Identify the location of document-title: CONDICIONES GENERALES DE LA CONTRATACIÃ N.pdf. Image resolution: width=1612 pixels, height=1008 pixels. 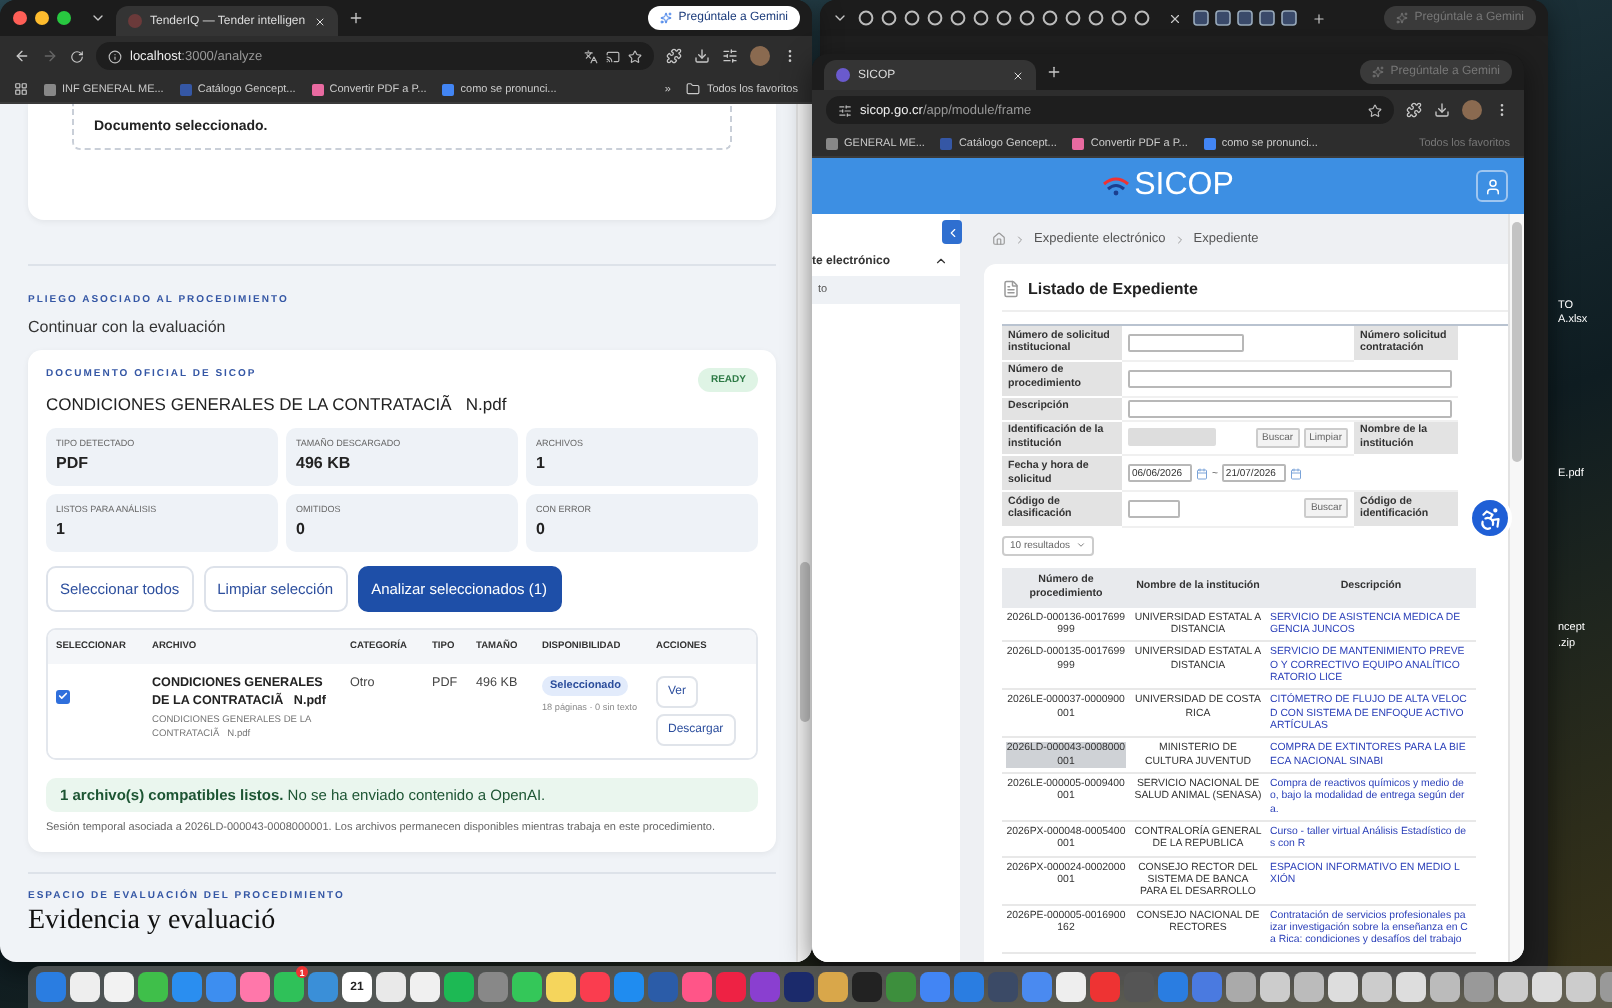
(277, 404).